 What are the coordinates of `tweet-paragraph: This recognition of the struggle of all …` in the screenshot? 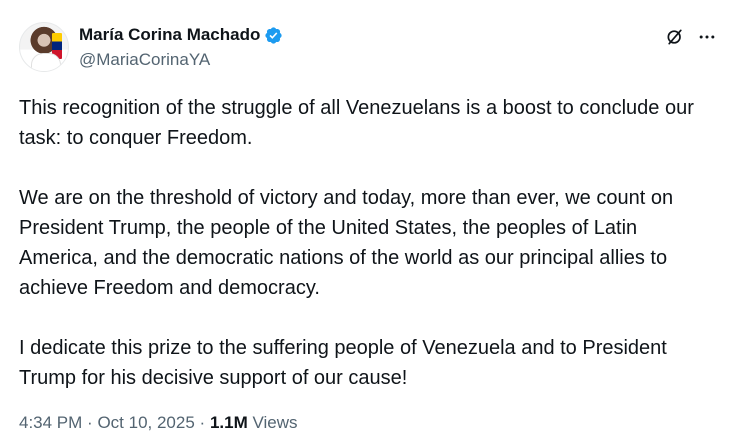 It's located at (356, 123).